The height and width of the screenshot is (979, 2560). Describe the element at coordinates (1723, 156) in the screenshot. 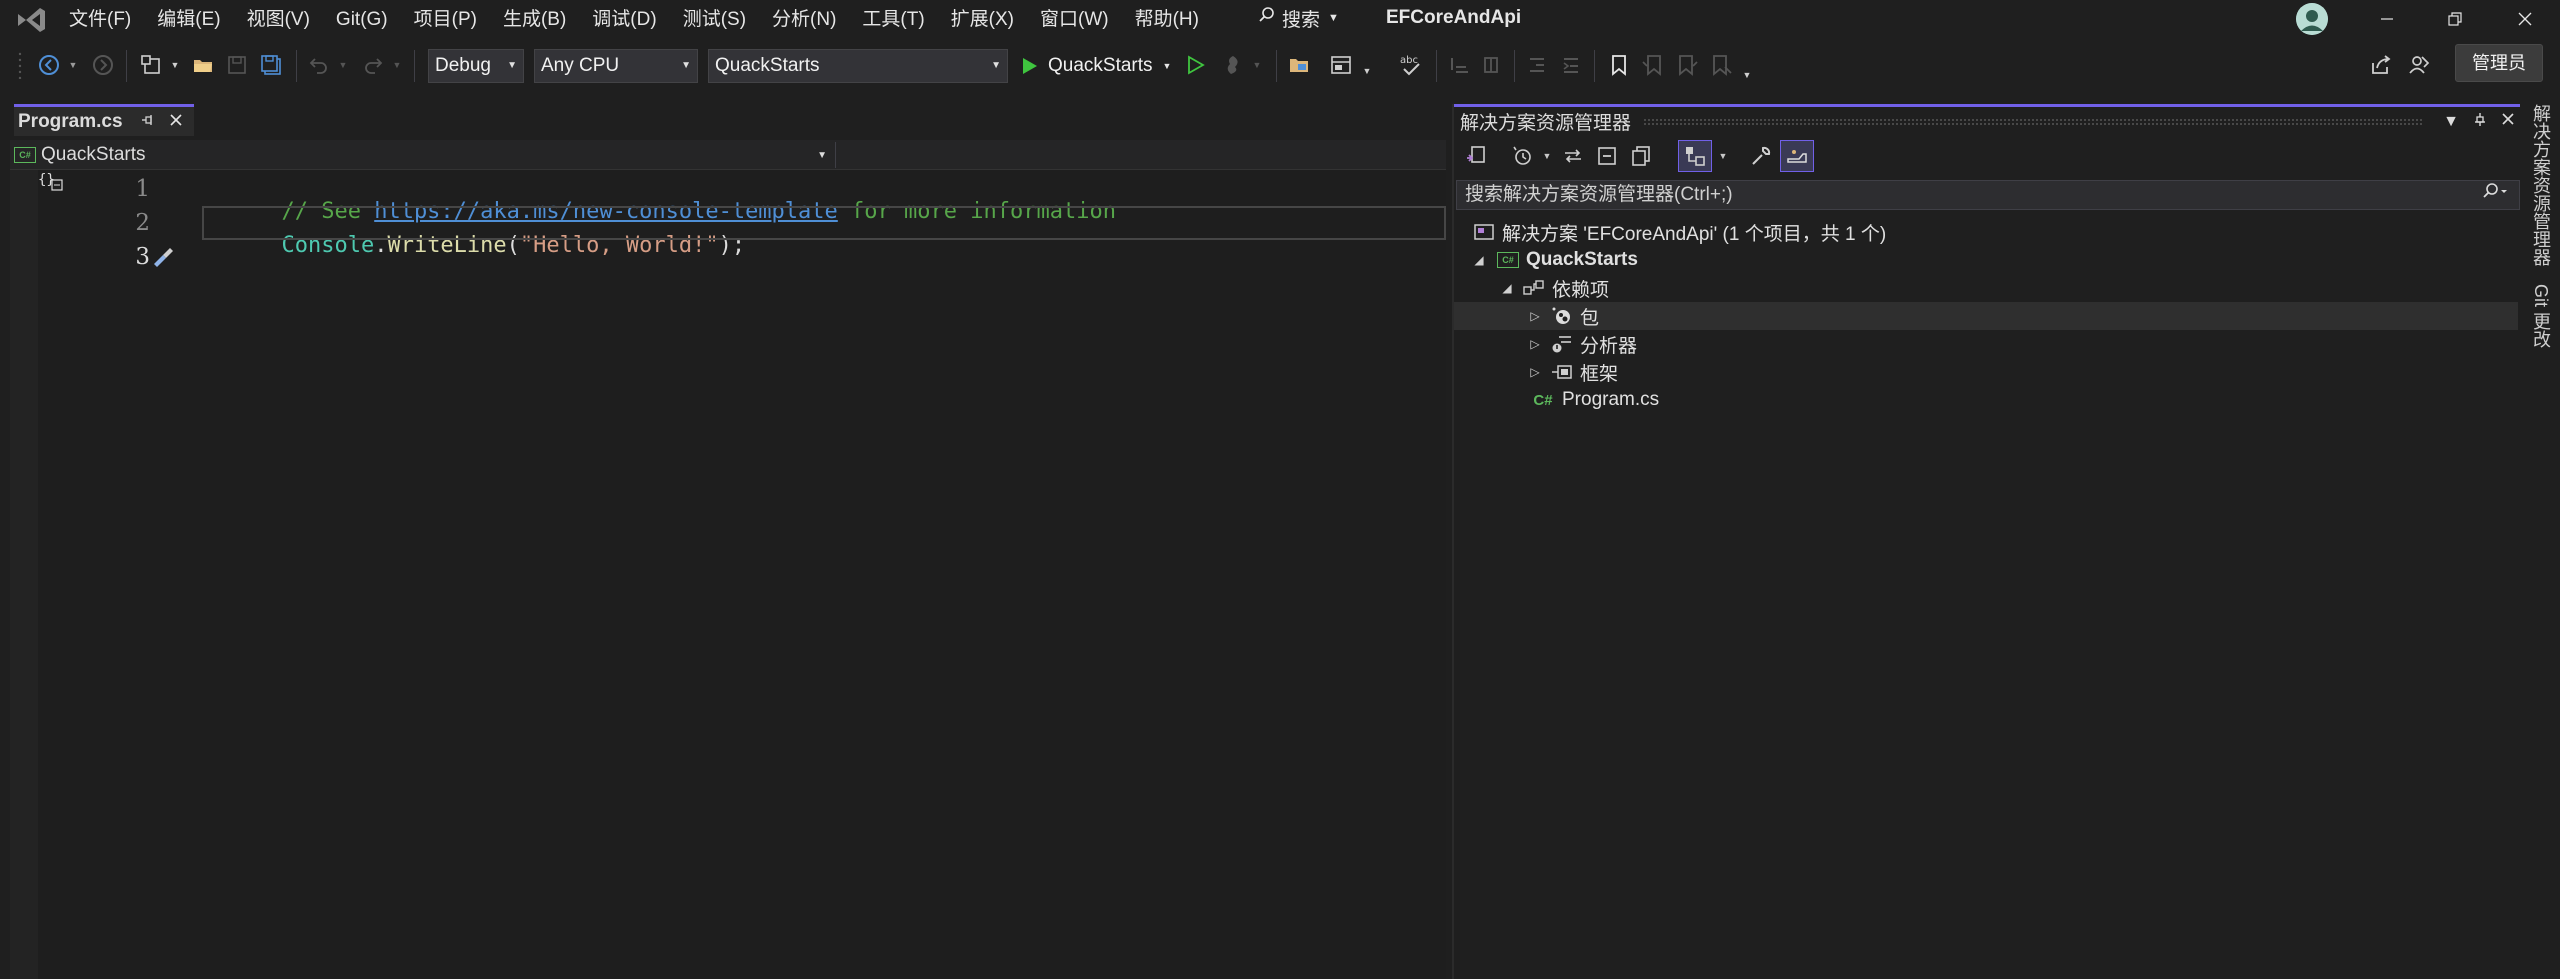

I see `preview-dropdown-icon: ▼` at that location.